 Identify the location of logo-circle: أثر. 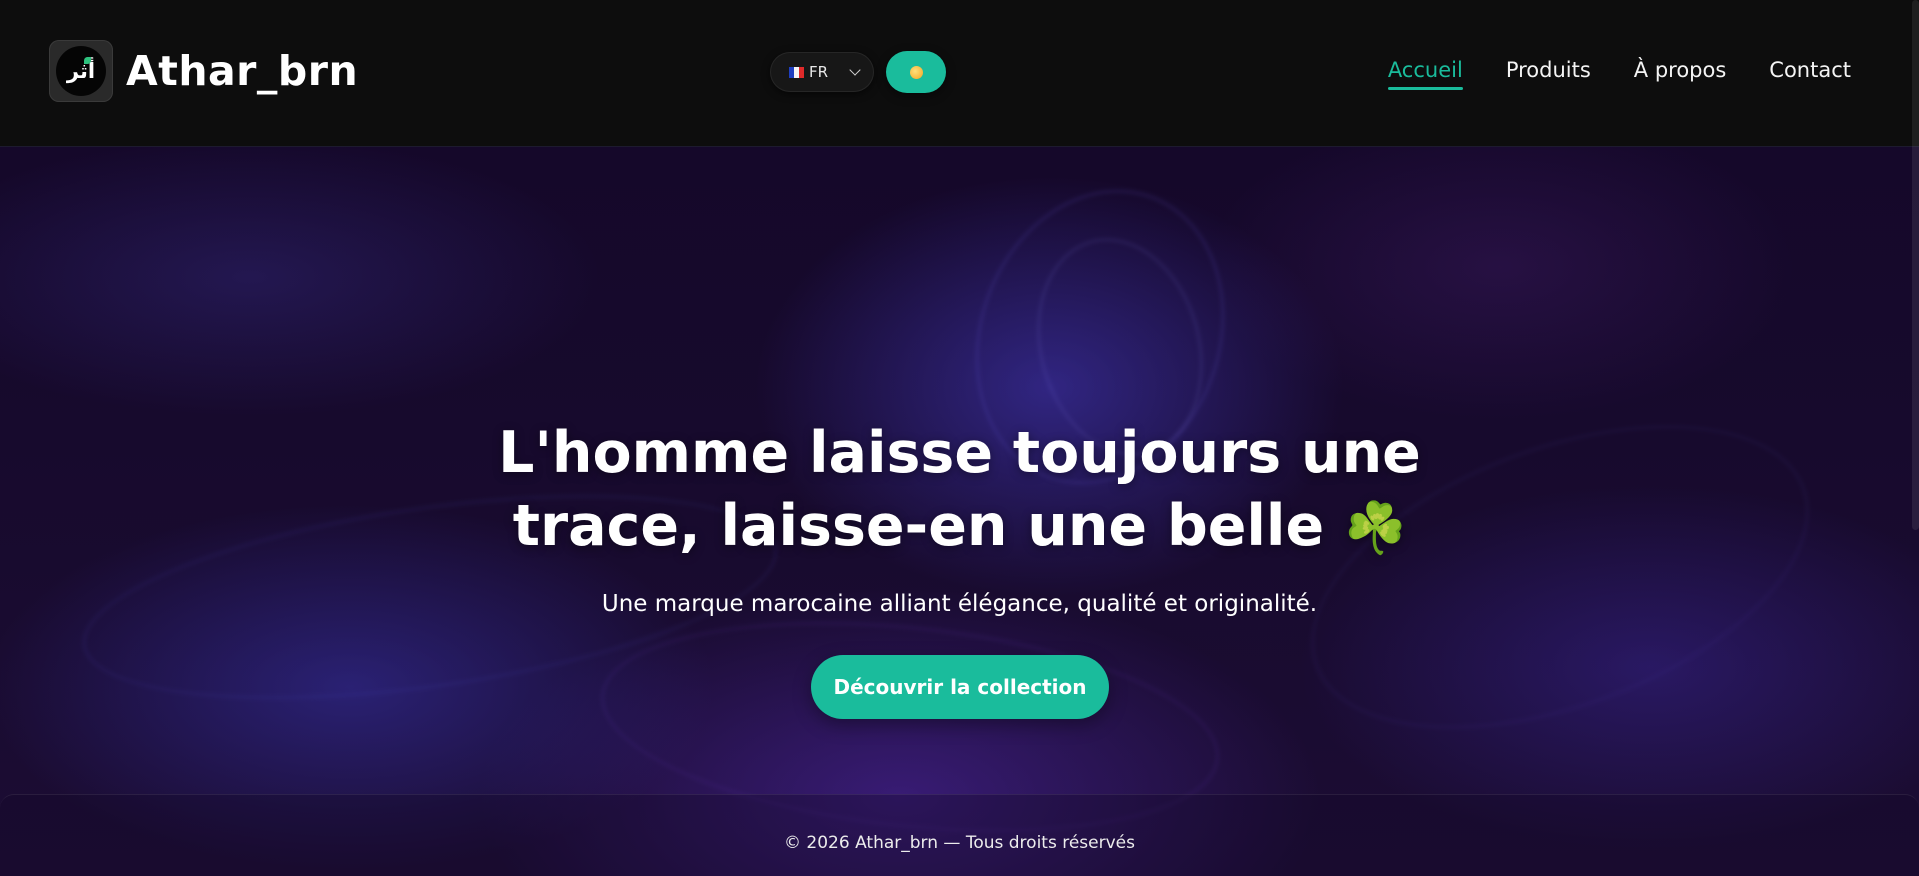
(81, 71).